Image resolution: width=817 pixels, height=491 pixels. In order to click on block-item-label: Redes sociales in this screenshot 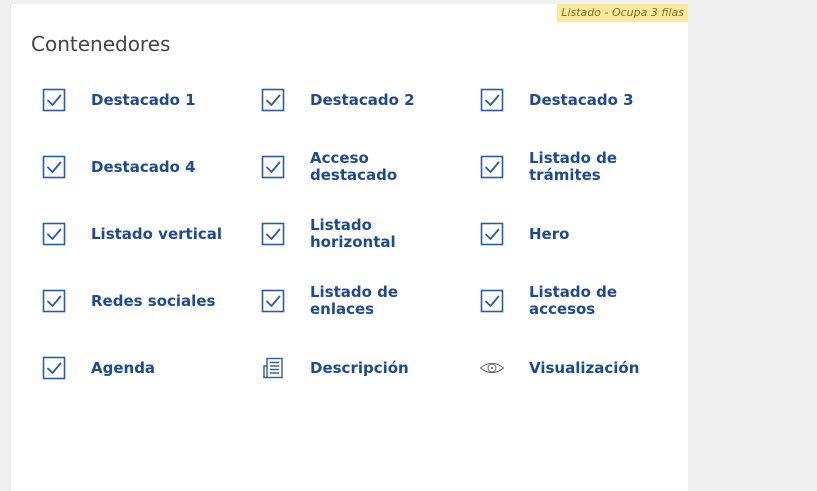, I will do `click(153, 300)`.